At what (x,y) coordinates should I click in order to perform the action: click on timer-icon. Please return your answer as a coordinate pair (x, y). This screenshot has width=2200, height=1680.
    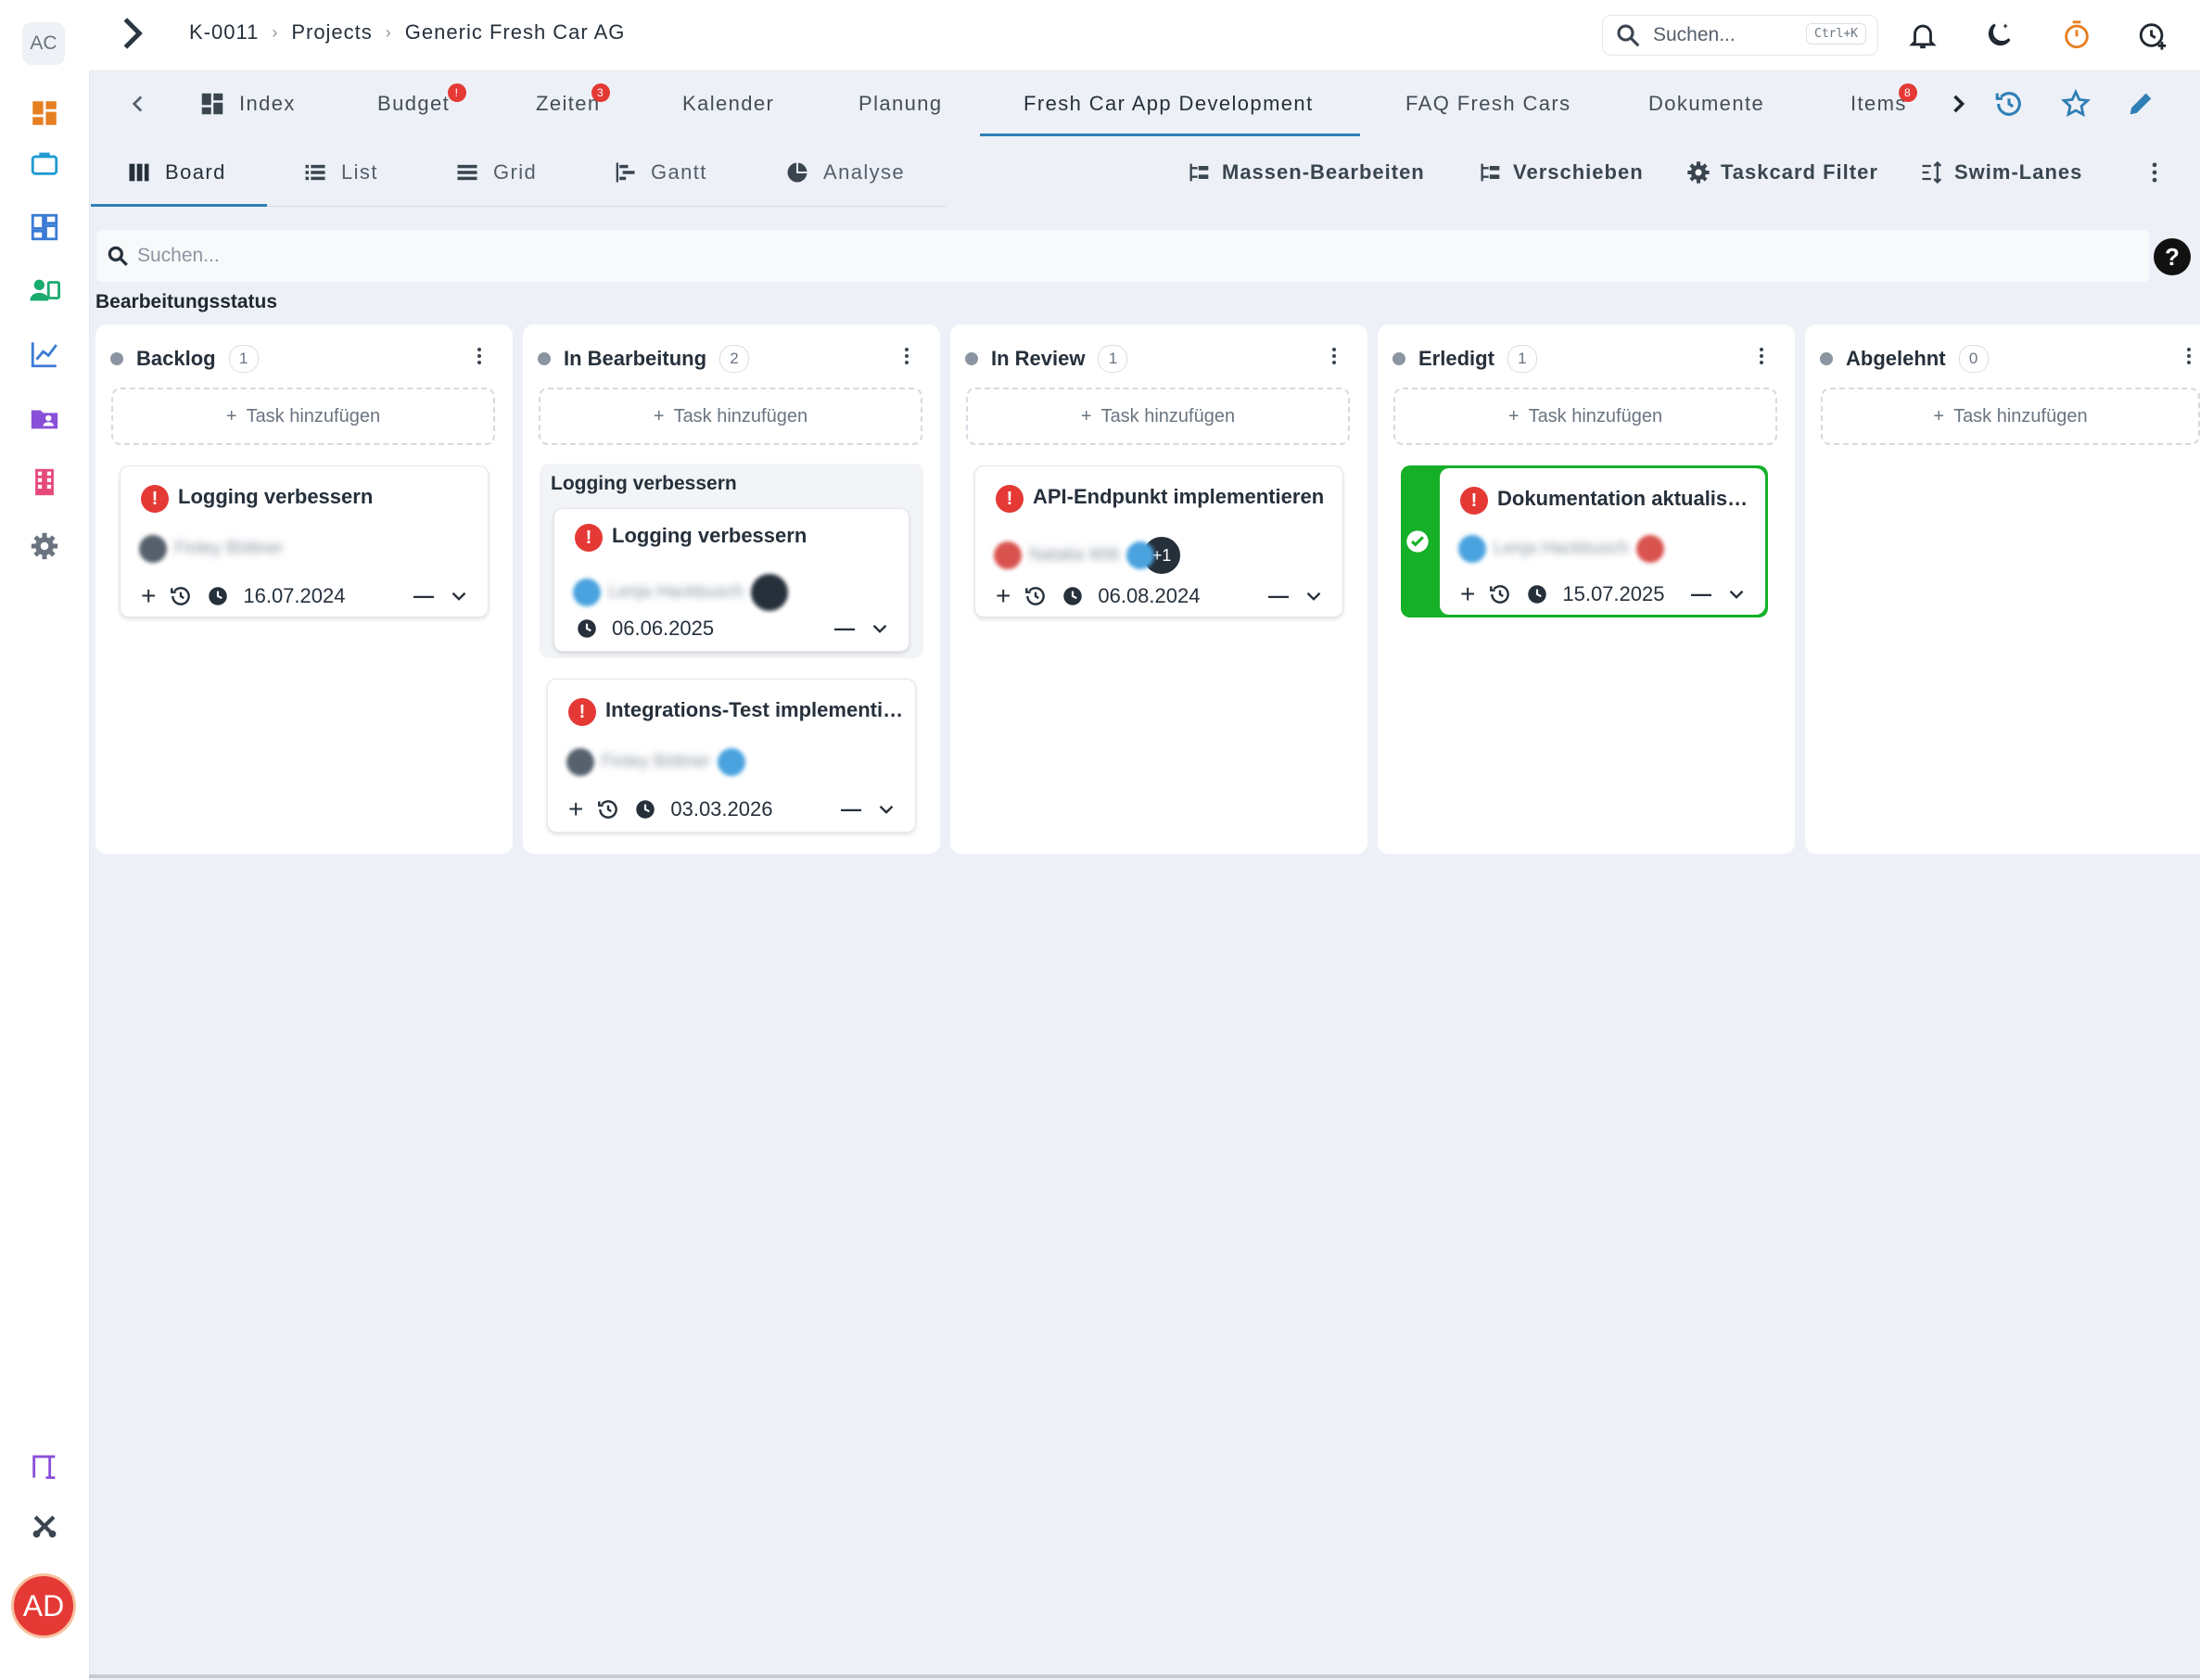
    Looking at the image, I should click on (2076, 35).